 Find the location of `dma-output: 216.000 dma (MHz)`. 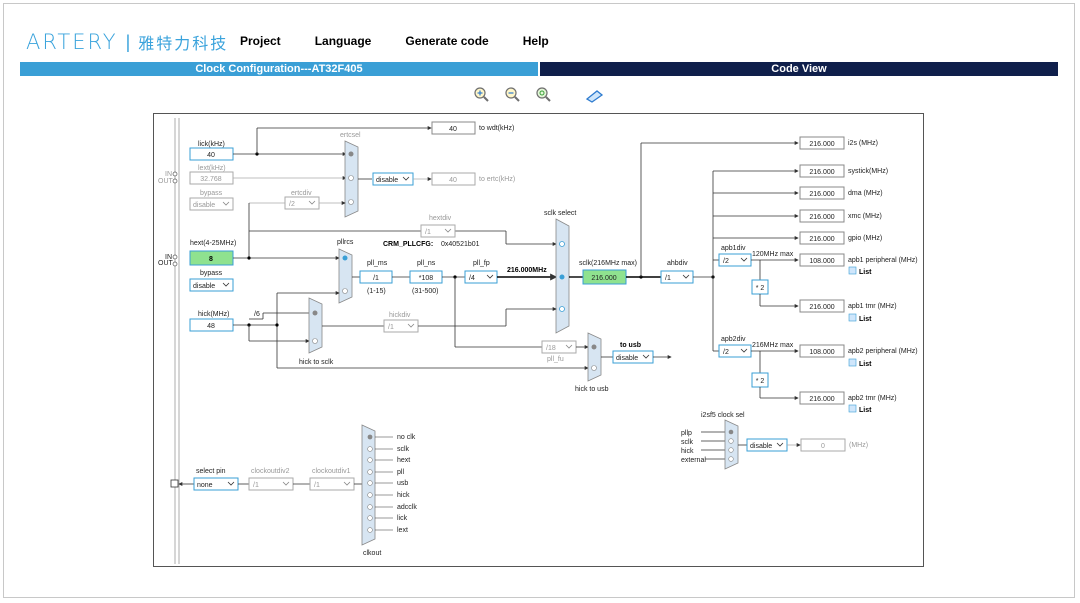

dma-output: 216.000 dma (MHz) is located at coordinates (841, 193).